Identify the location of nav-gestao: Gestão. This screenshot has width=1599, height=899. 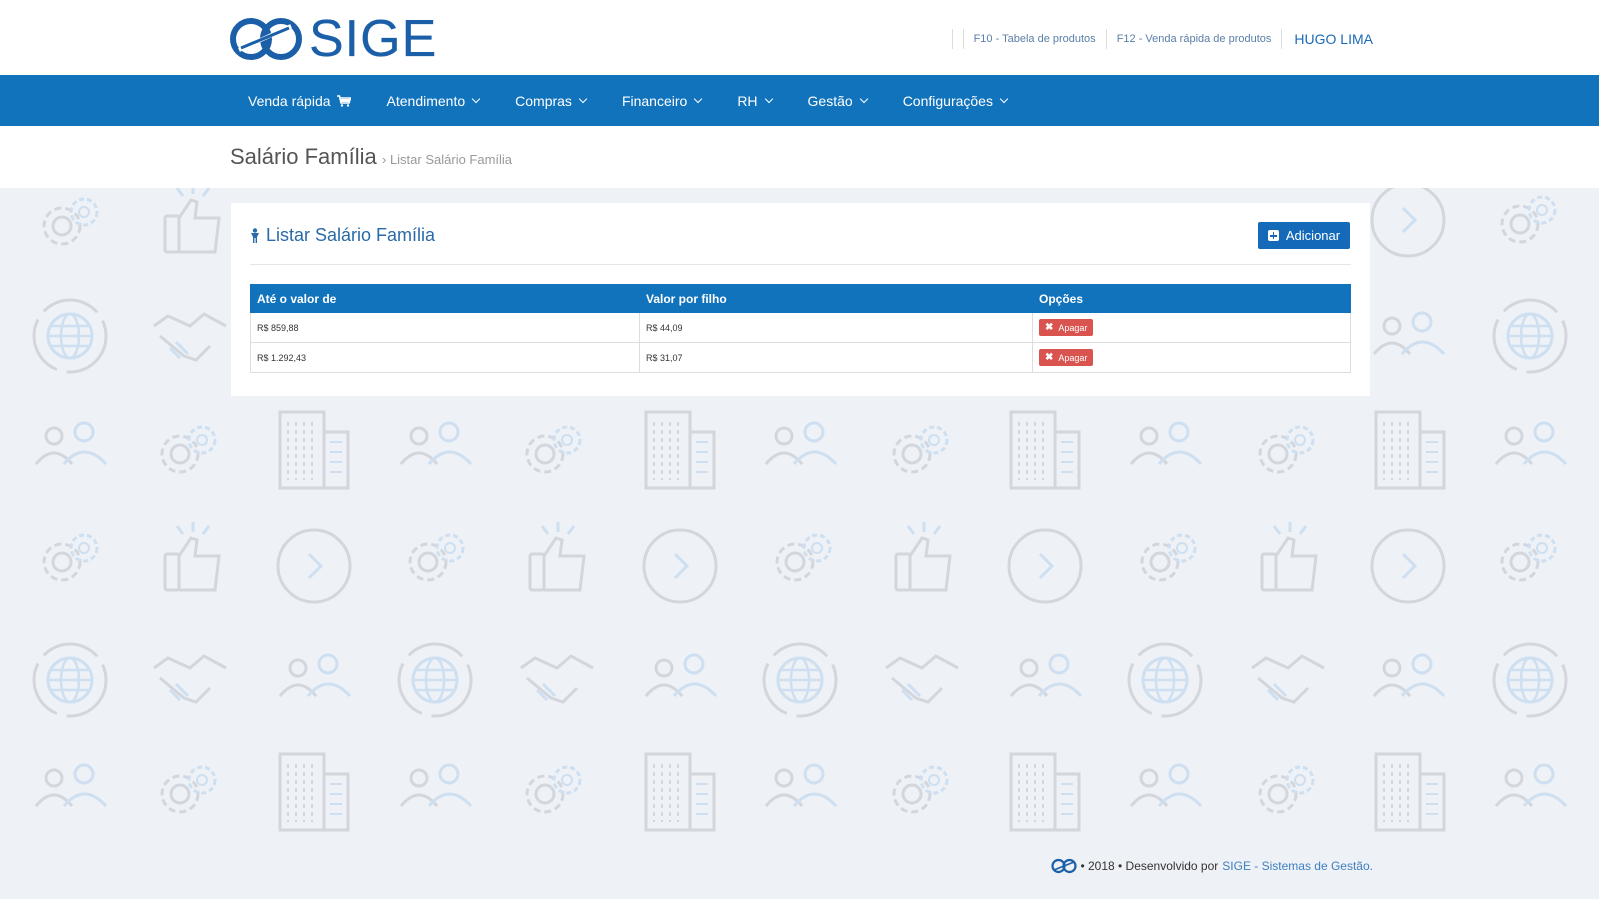
(837, 100).